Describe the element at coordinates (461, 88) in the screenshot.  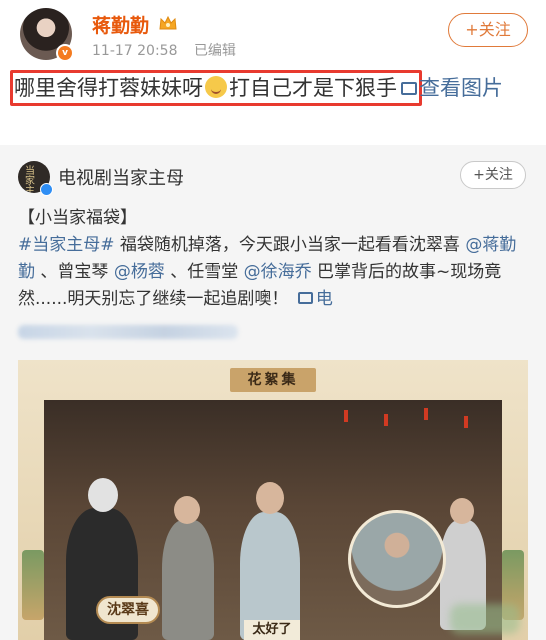
I see `view-image-label: 查看图片` at that location.